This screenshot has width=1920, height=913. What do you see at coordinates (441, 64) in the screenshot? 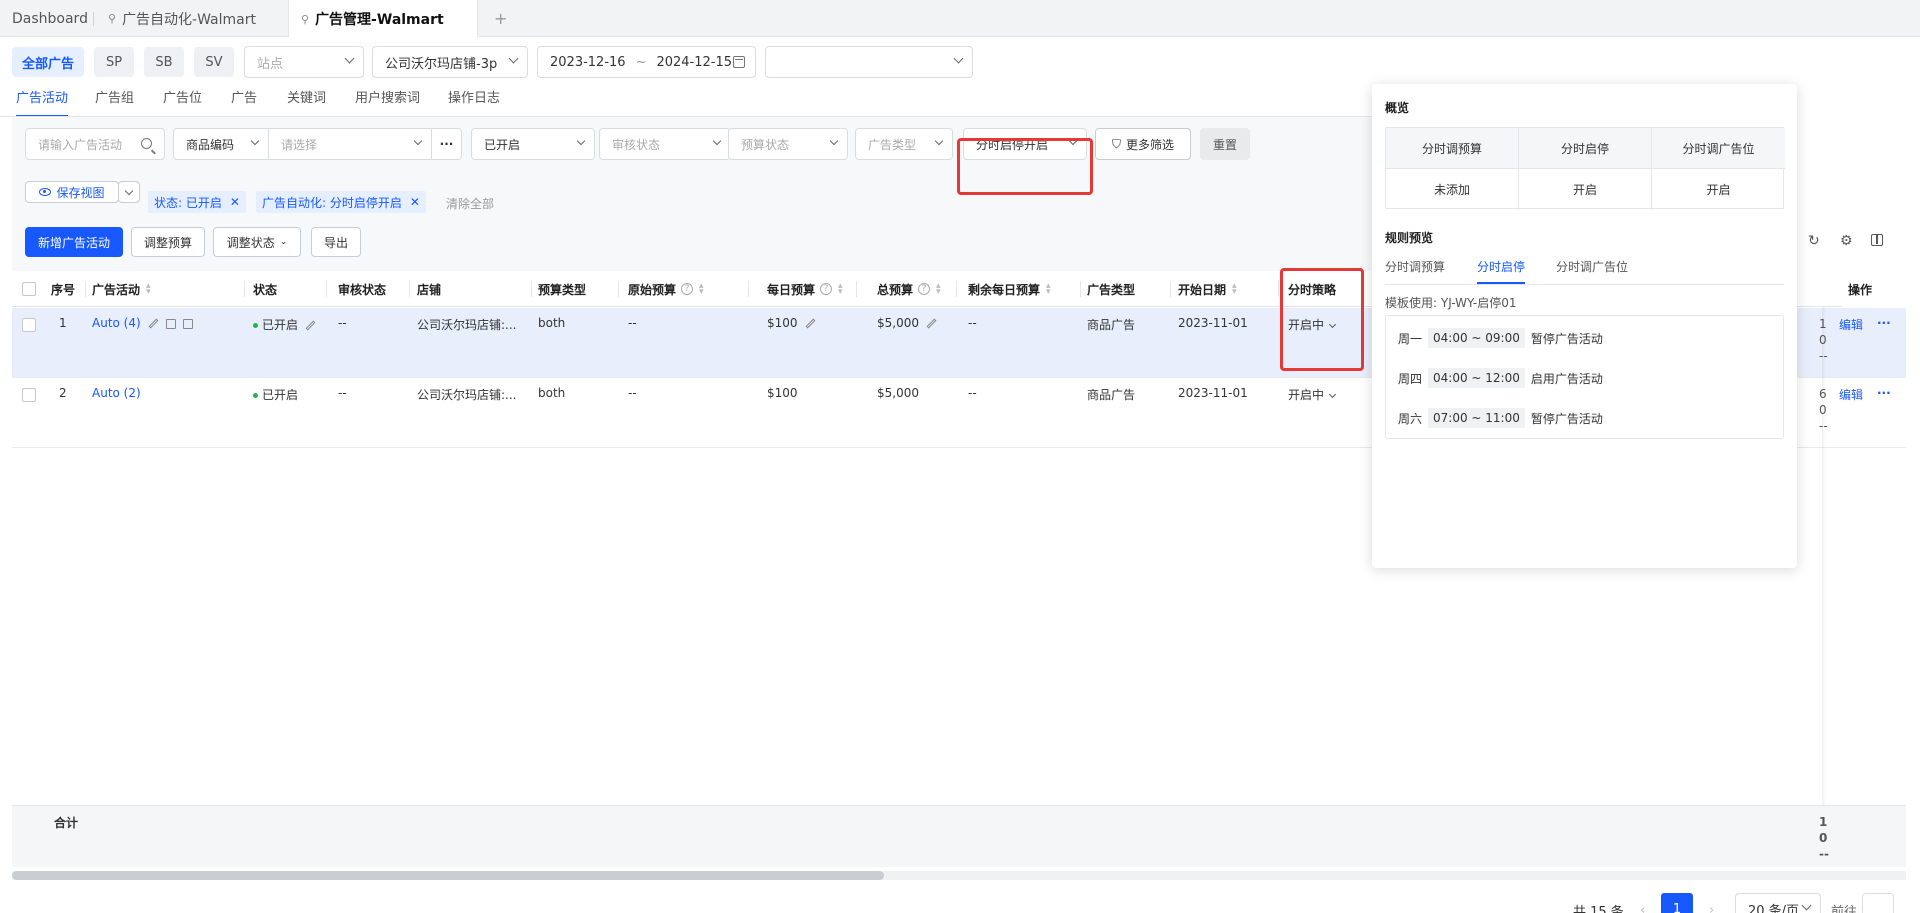
I see `store-value: 公司沃尔玛店铺-3p` at bounding box center [441, 64].